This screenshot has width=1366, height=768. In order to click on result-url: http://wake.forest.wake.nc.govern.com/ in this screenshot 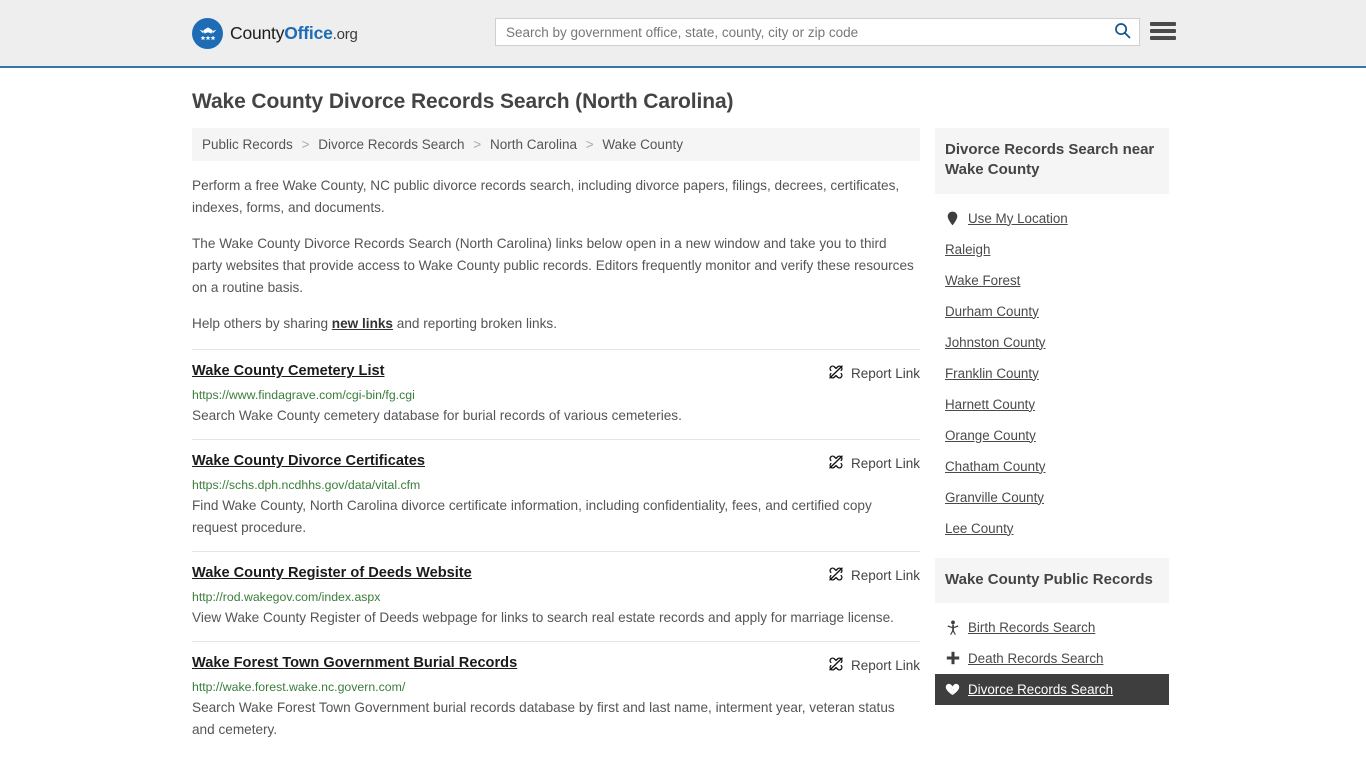, I will do `click(299, 687)`.